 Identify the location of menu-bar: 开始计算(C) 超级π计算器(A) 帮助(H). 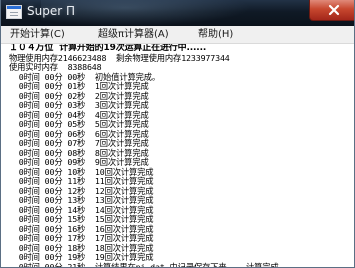
(177, 35).